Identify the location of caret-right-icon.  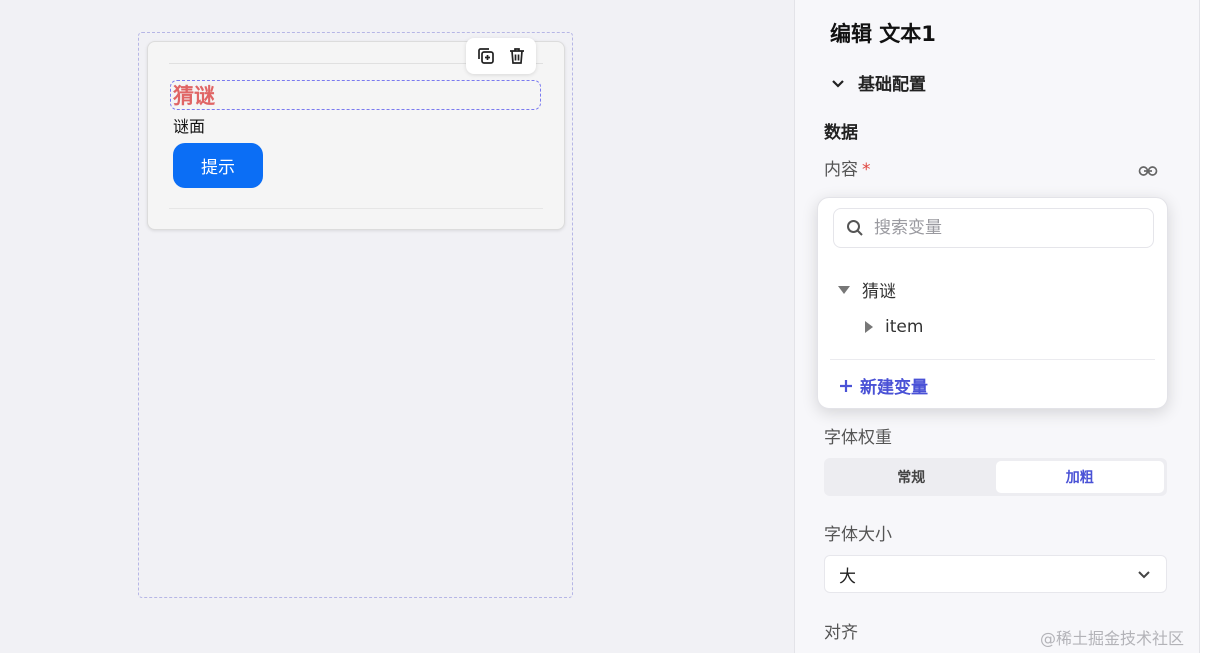
(869, 327).